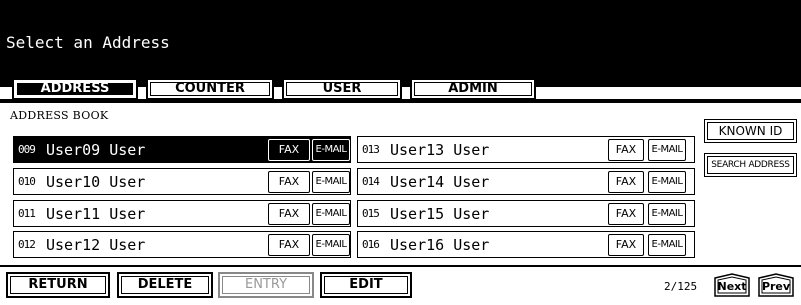 This screenshot has height=305, width=801. Describe the element at coordinates (400, 266) in the screenshot. I see `footer-divider` at that location.